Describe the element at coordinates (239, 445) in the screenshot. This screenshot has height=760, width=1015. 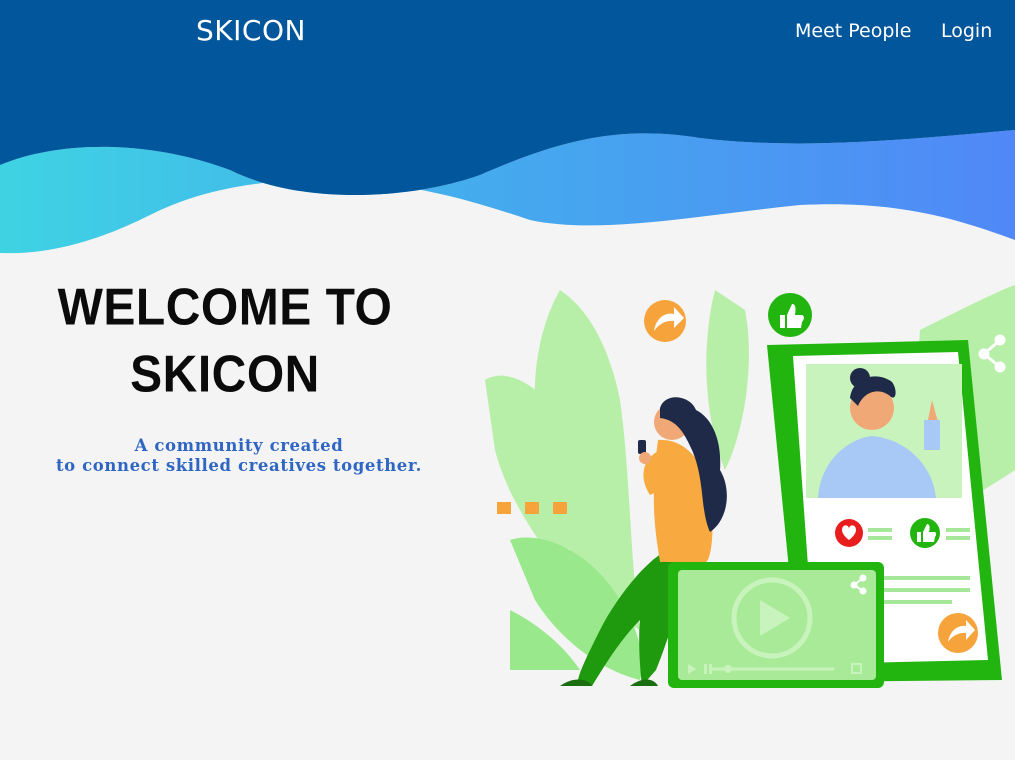
I see `tagline-line1: A community created` at that location.